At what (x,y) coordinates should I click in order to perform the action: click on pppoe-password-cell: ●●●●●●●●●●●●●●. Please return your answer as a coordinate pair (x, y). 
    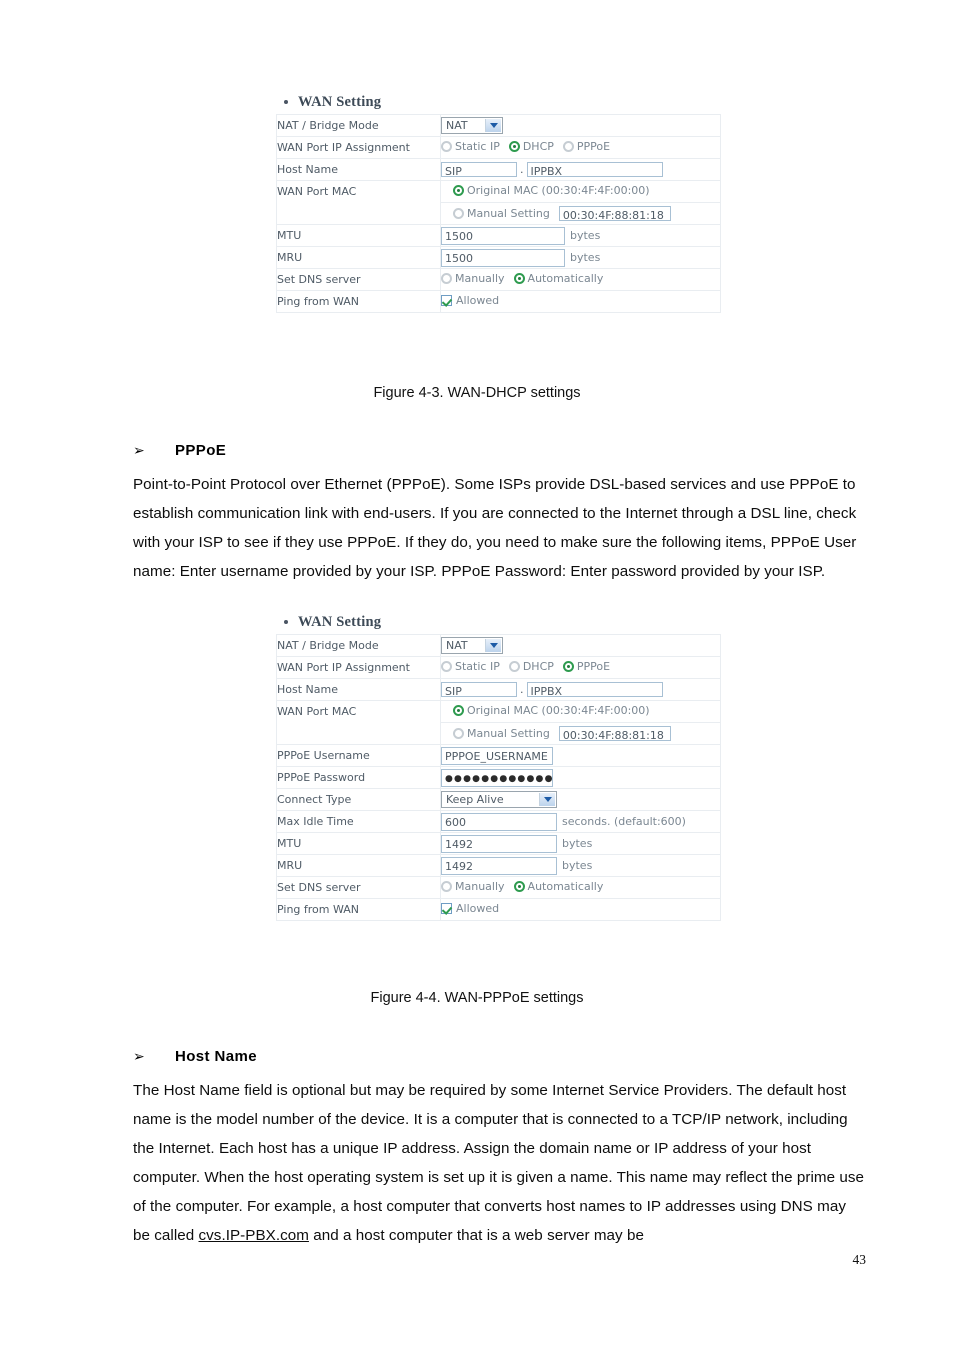
    Looking at the image, I should click on (580, 777).